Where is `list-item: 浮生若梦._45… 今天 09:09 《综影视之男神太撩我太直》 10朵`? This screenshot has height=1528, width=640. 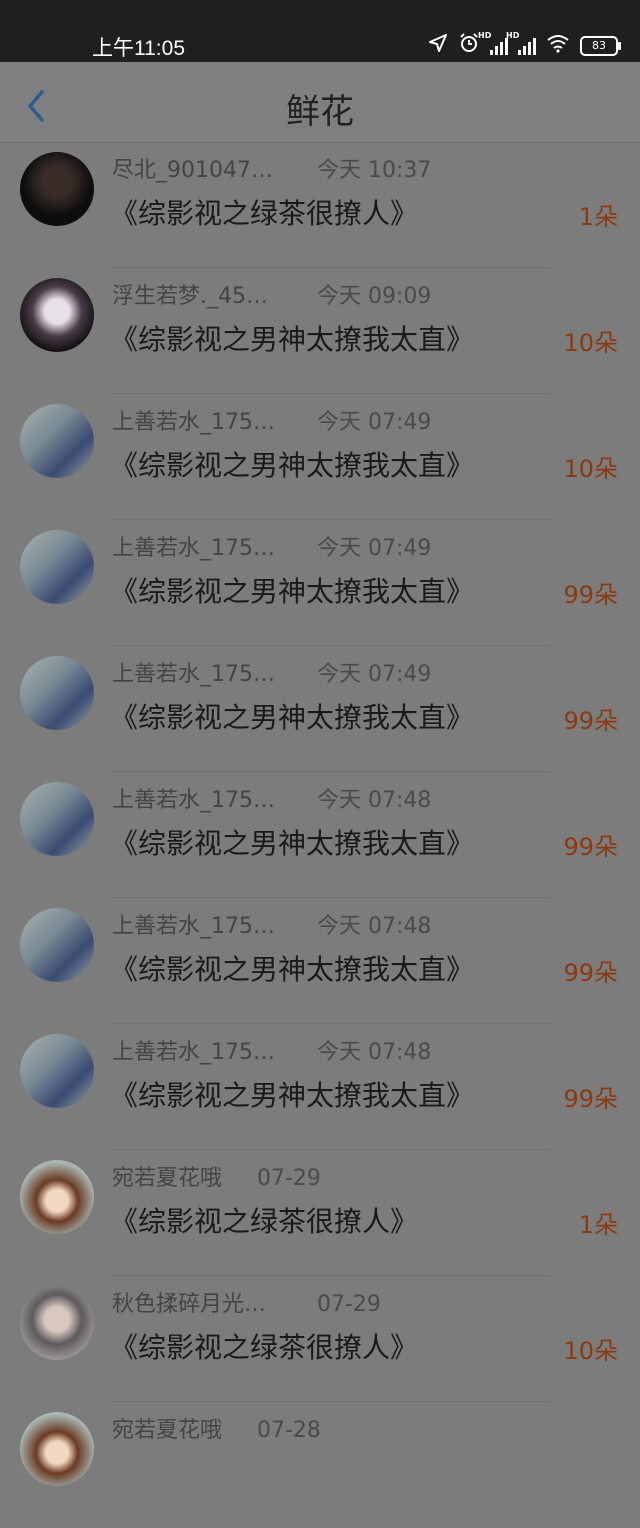
list-item: 浮生若梦._45… 今天 09:09 《综影视之男神太撩我太直》 10朵 is located at coordinates (320, 331).